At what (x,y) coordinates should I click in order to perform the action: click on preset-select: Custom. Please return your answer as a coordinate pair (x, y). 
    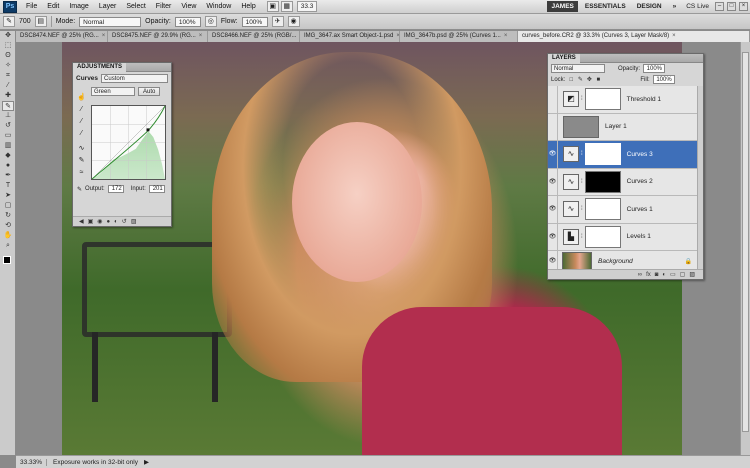
    Looking at the image, I should click on (134, 78).